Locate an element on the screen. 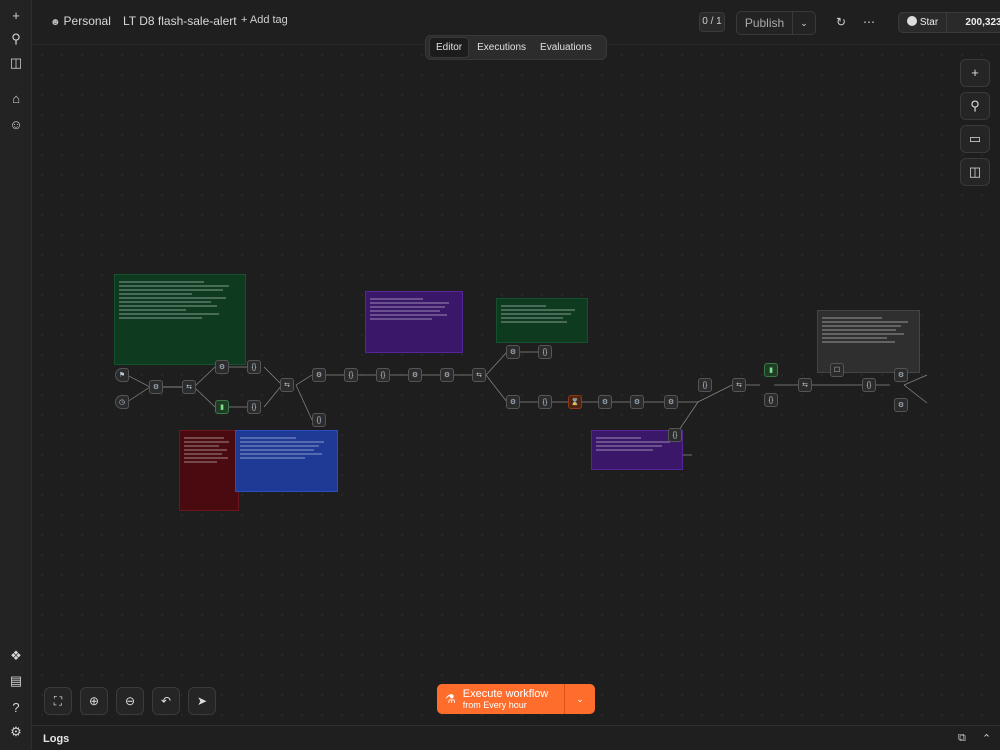 This screenshot has width=1000, height=750. zoom-in-icon: ⊕ is located at coordinates (94, 701).